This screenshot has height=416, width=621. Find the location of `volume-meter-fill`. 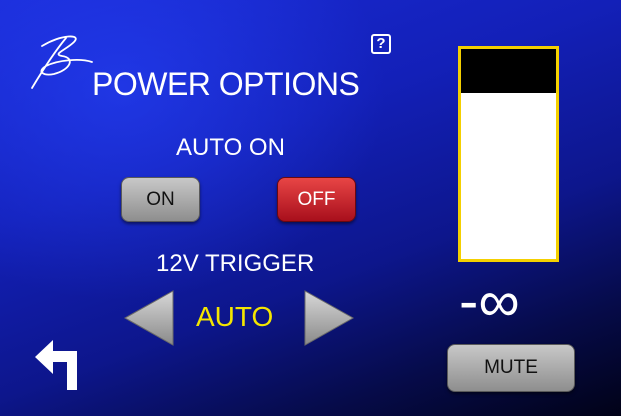

volume-meter-fill is located at coordinates (508, 71).